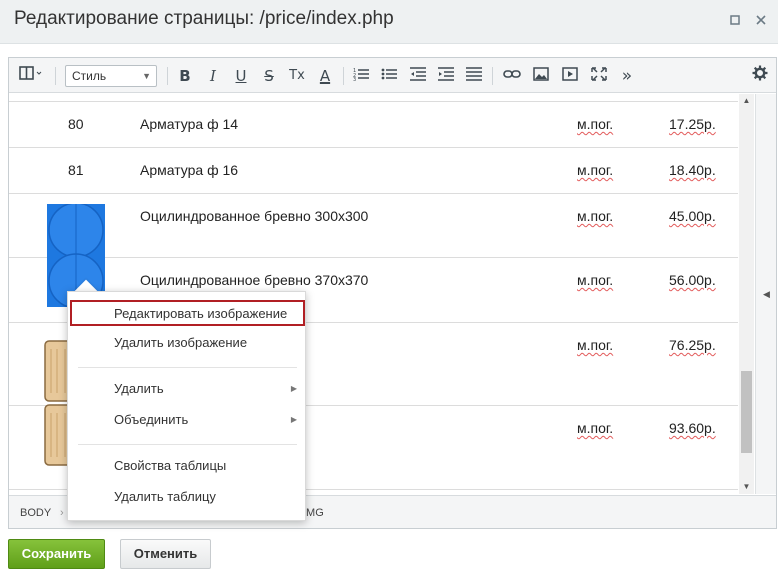  What do you see at coordinates (187, 498) in the screenshot?
I see `menu-item-delete-table: Удалить таблицу` at bounding box center [187, 498].